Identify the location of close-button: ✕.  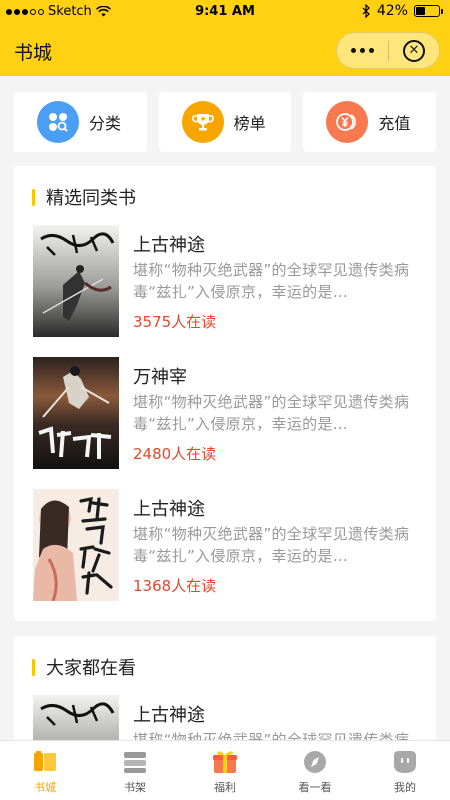
(414, 50).